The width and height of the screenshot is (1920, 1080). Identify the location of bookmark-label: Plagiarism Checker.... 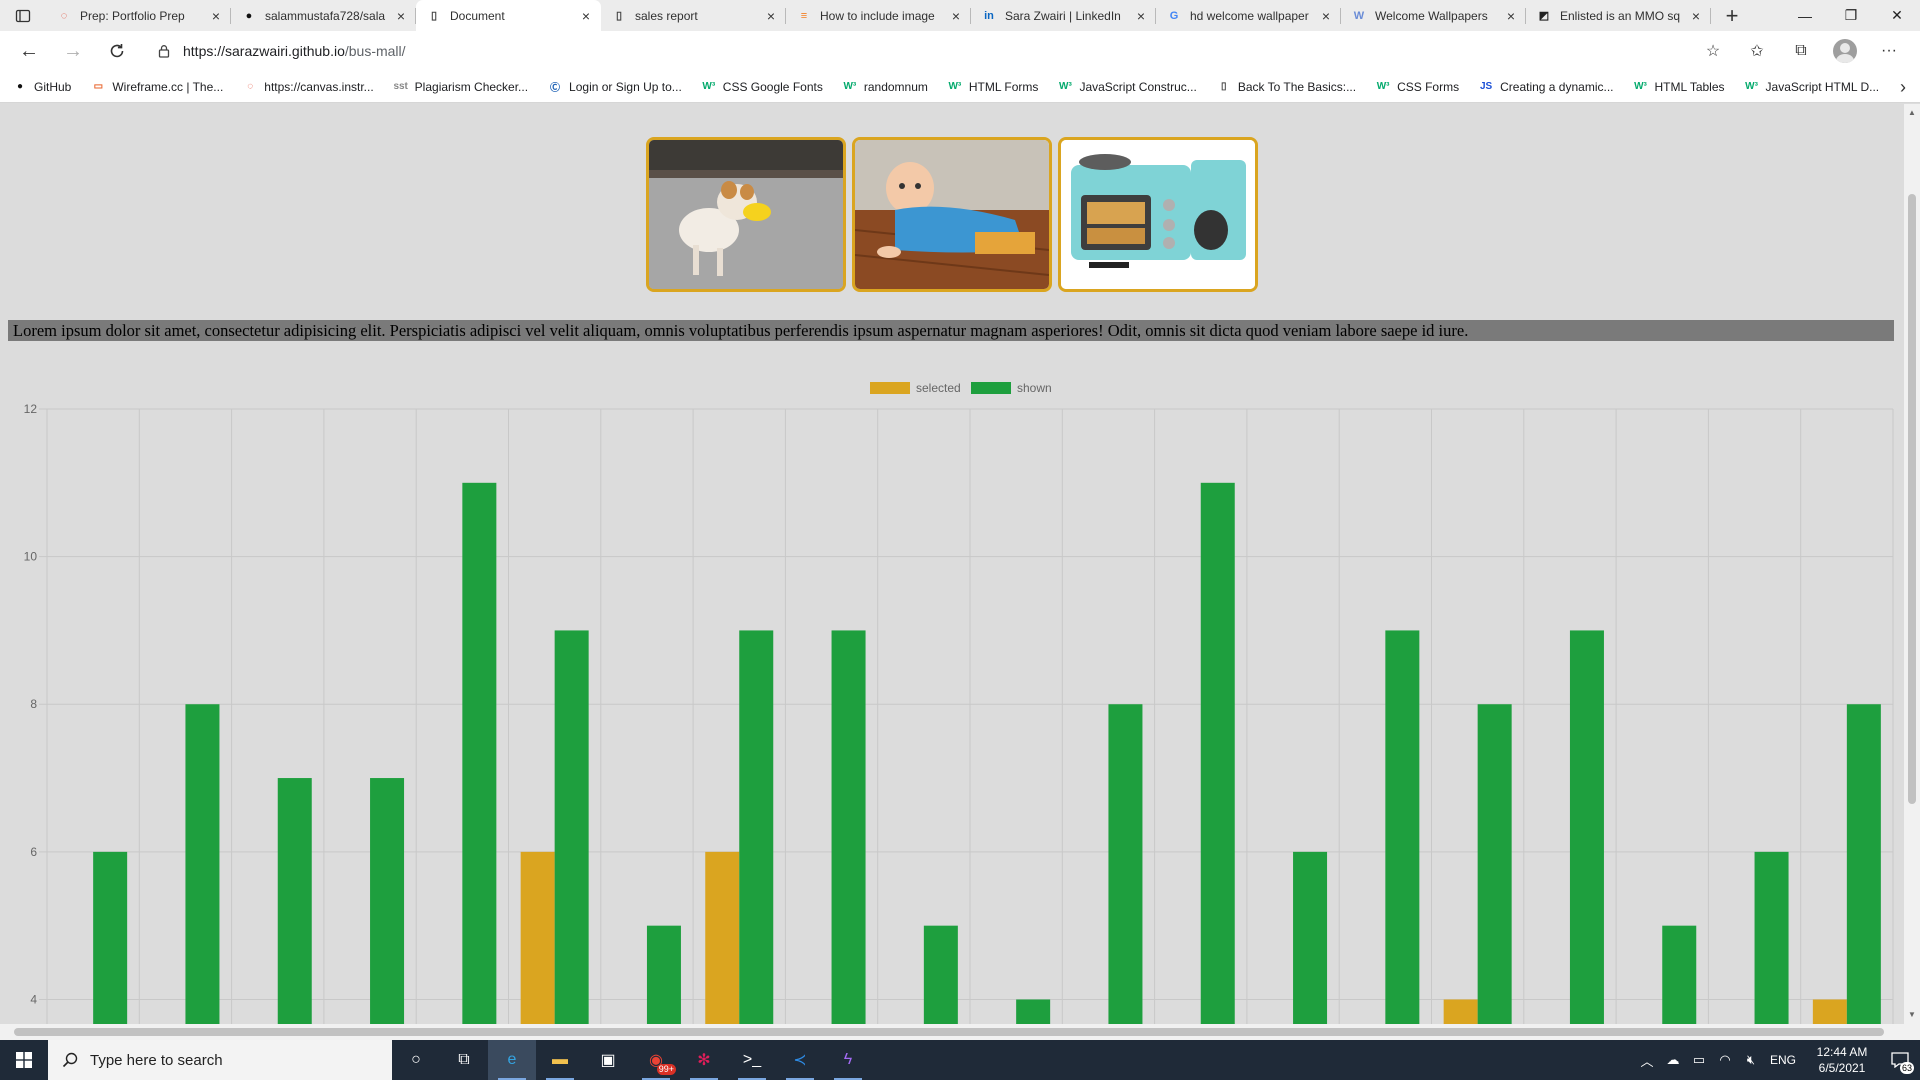
(471, 86).